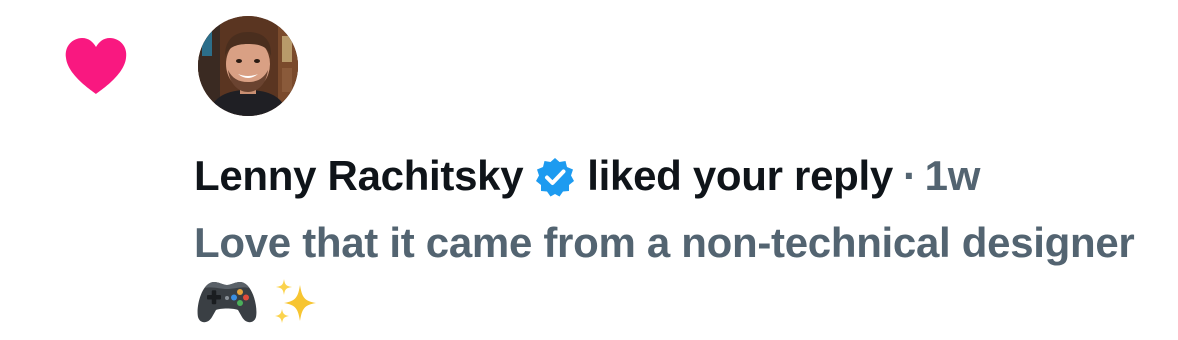 The width and height of the screenshot is (1178, 340). Describe the element at coordinates (359, 176) in the screenshot. I see `user-name-link: Lenny Rachitsky` at that location.